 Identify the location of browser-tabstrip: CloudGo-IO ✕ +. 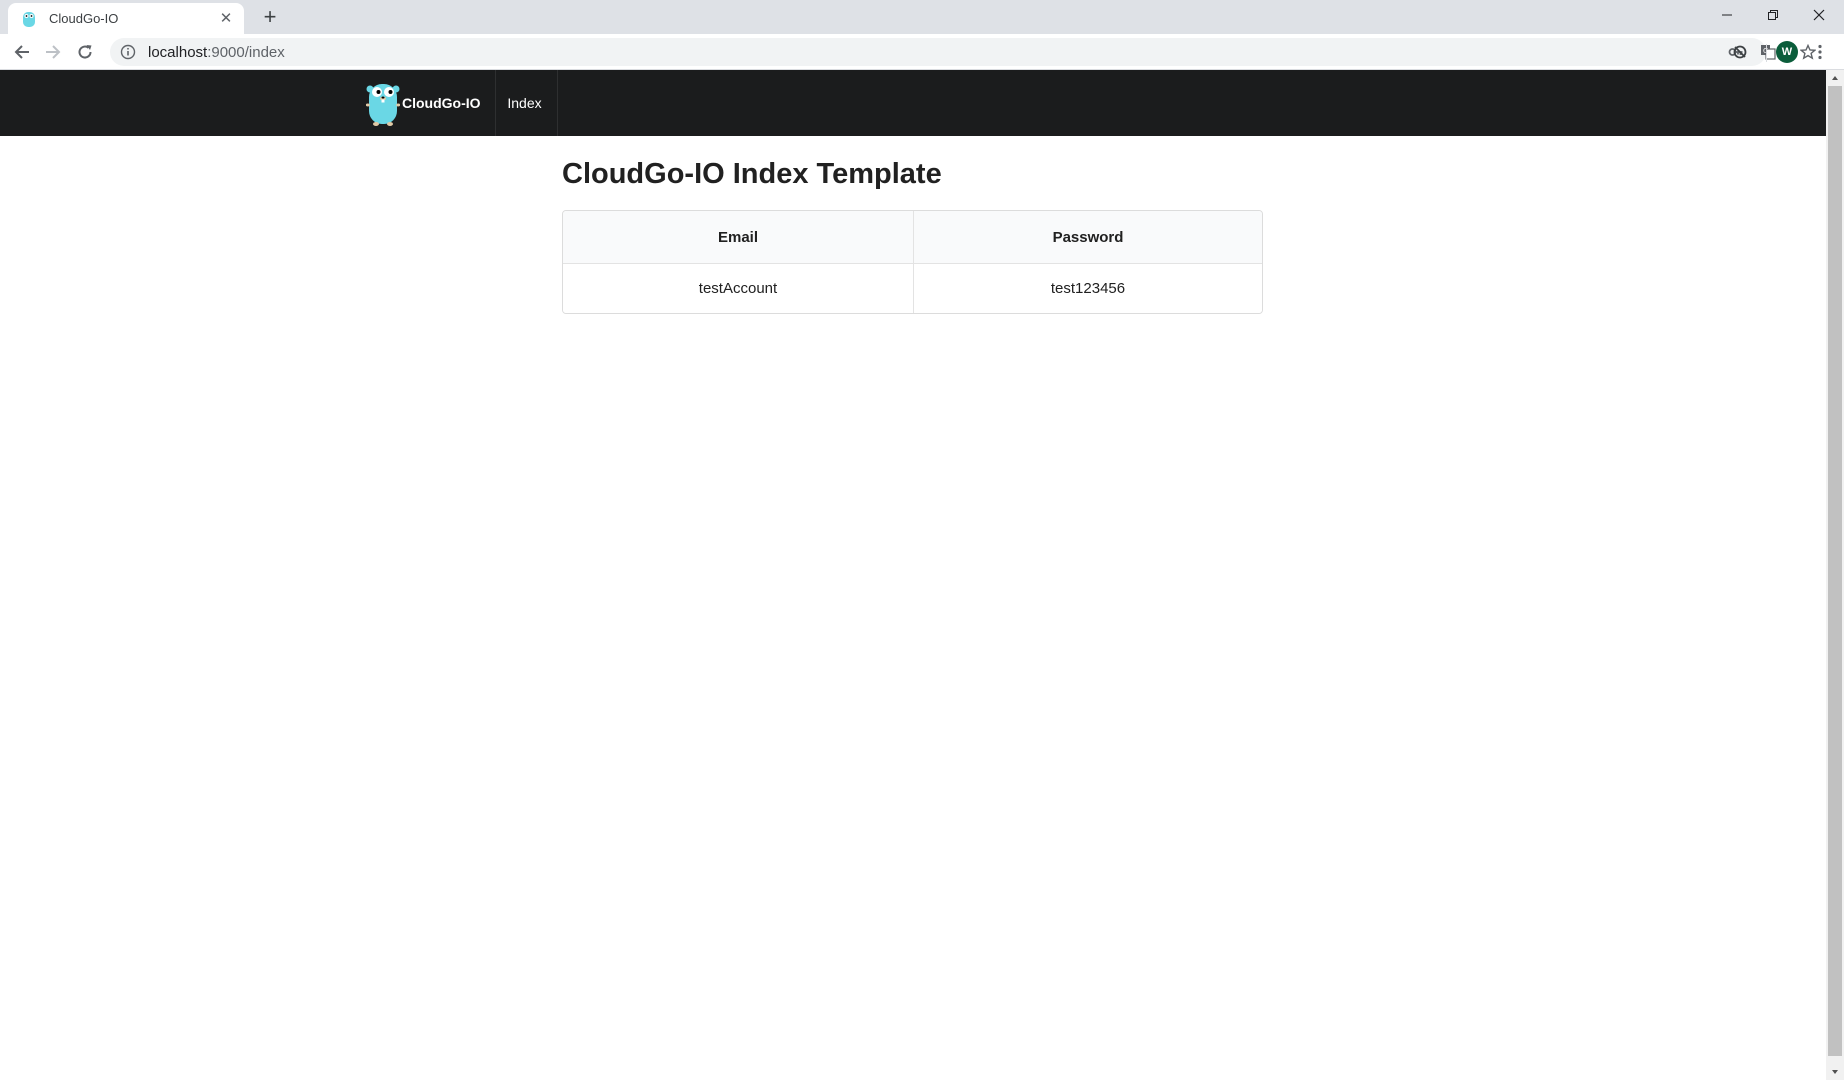
(922, 17).